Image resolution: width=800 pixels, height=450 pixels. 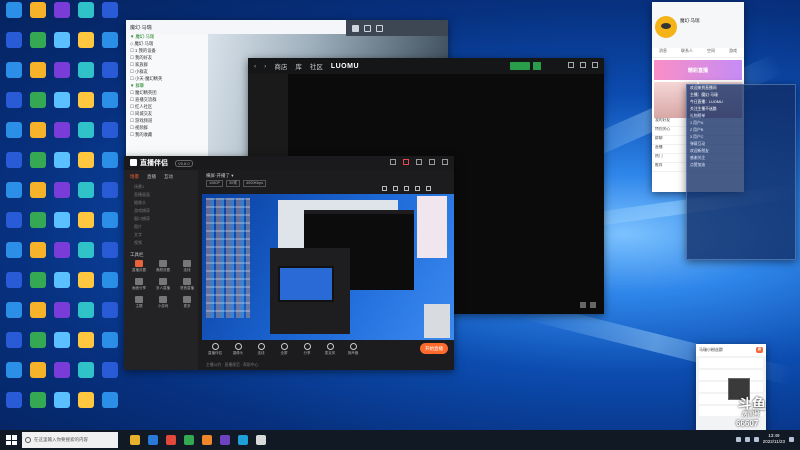 What do you see at coordinates (698, 70) in the screenshot?
I see `promo-banner: 精彩直播` at bounding box center [698, 70].